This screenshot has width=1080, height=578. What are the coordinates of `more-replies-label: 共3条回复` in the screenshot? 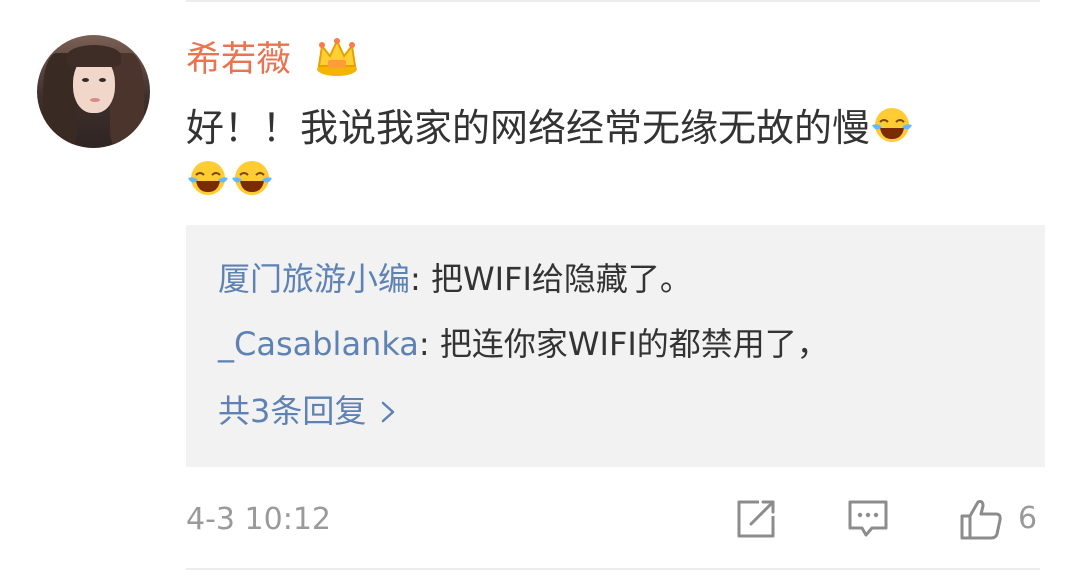 It's located at (292, 411).